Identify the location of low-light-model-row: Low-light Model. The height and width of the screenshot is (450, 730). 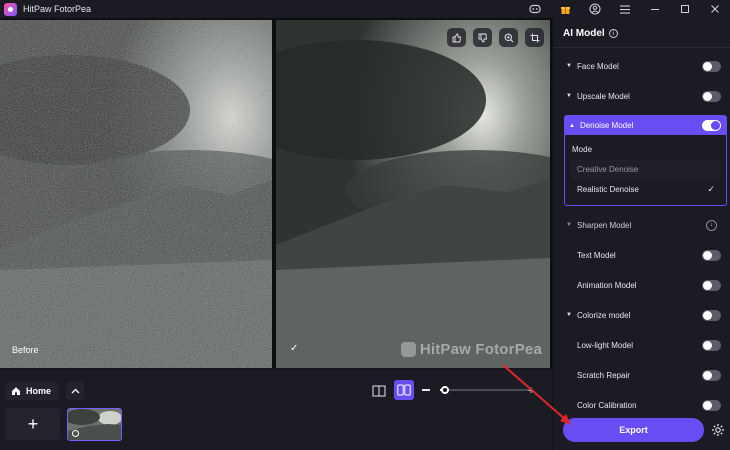
(643, 345).